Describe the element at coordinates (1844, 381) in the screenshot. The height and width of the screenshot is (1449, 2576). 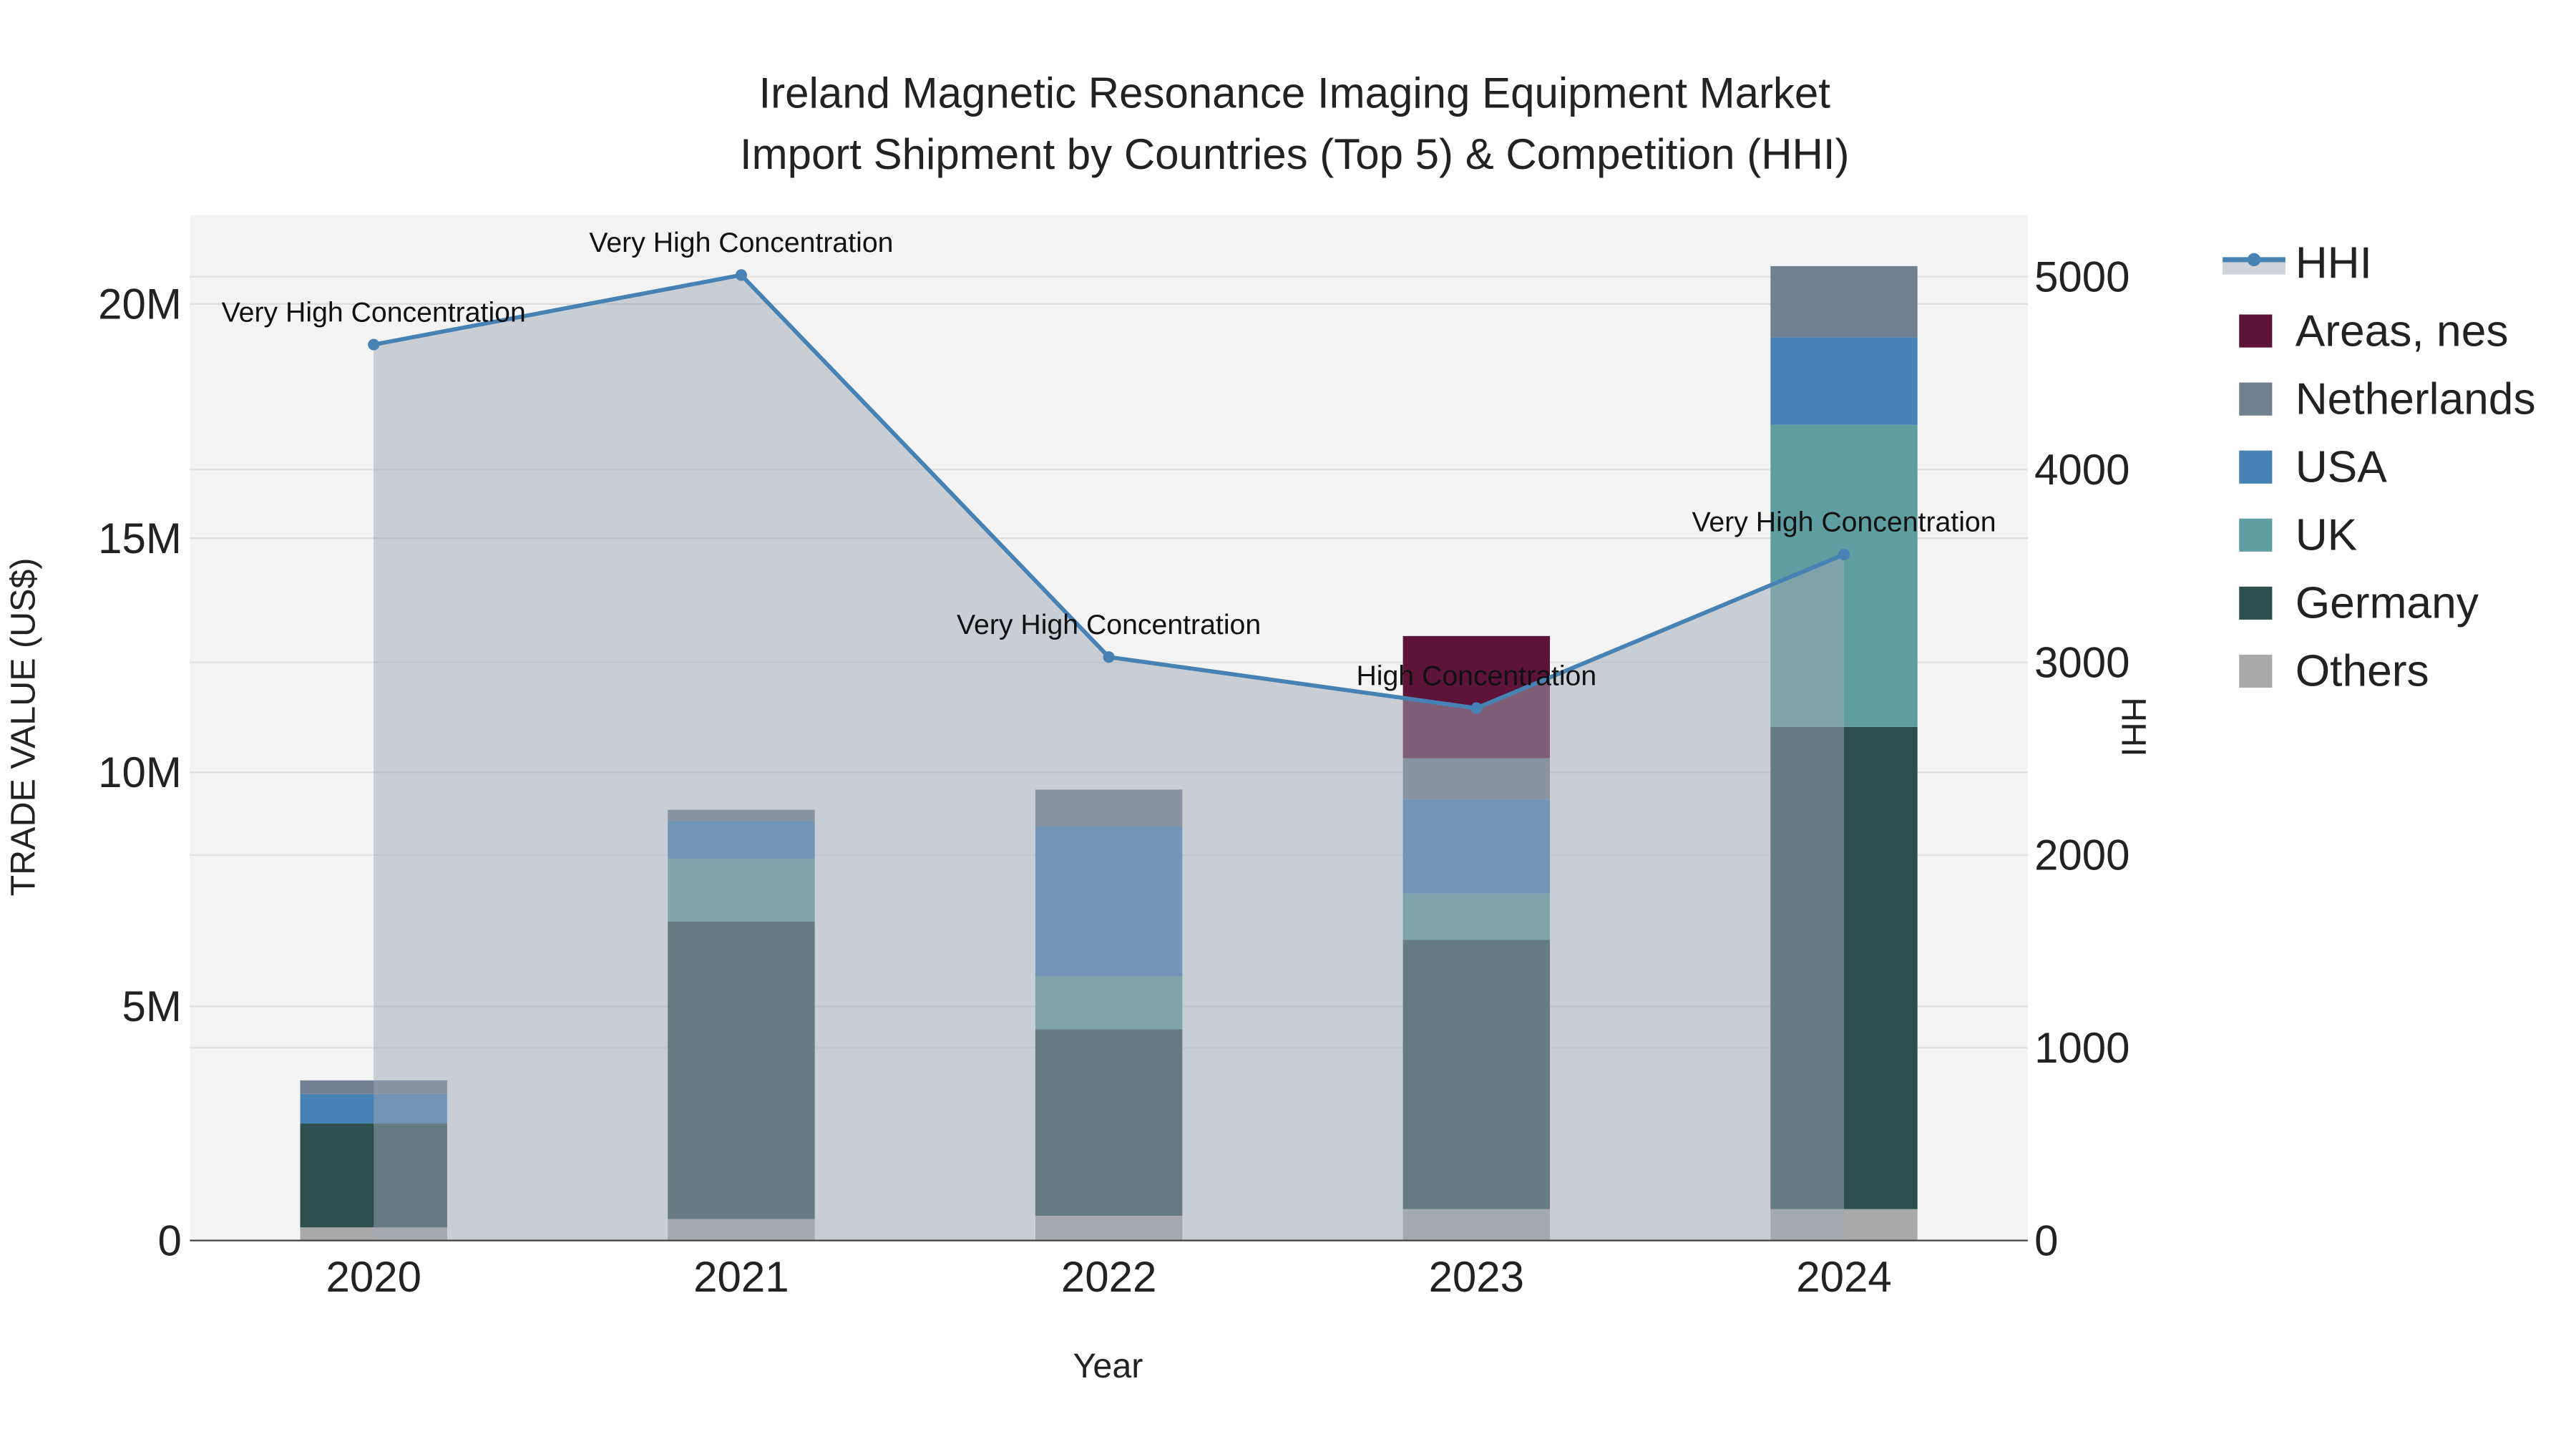
I see `bar-usa-2024` at that location.